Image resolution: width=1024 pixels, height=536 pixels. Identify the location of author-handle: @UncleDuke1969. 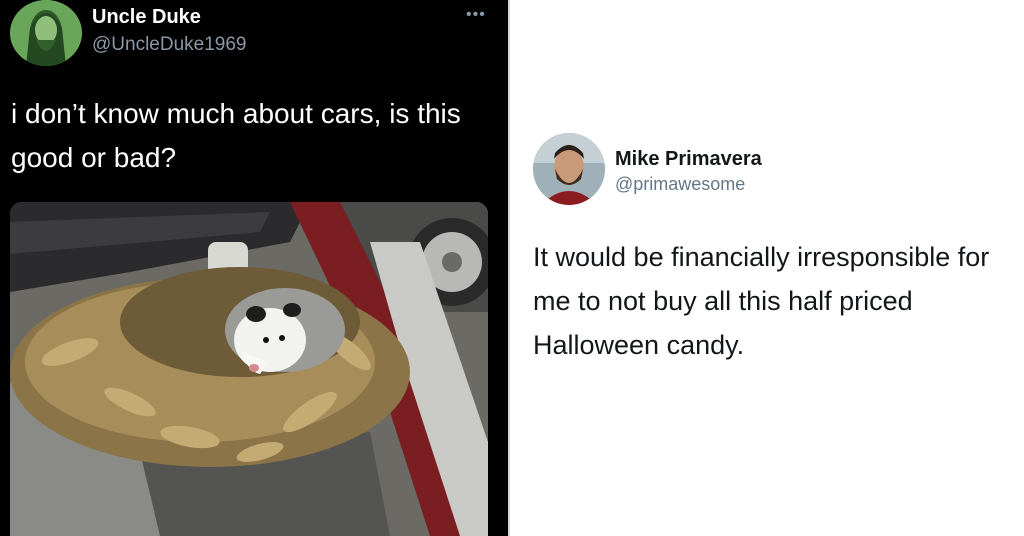
(169, 45).